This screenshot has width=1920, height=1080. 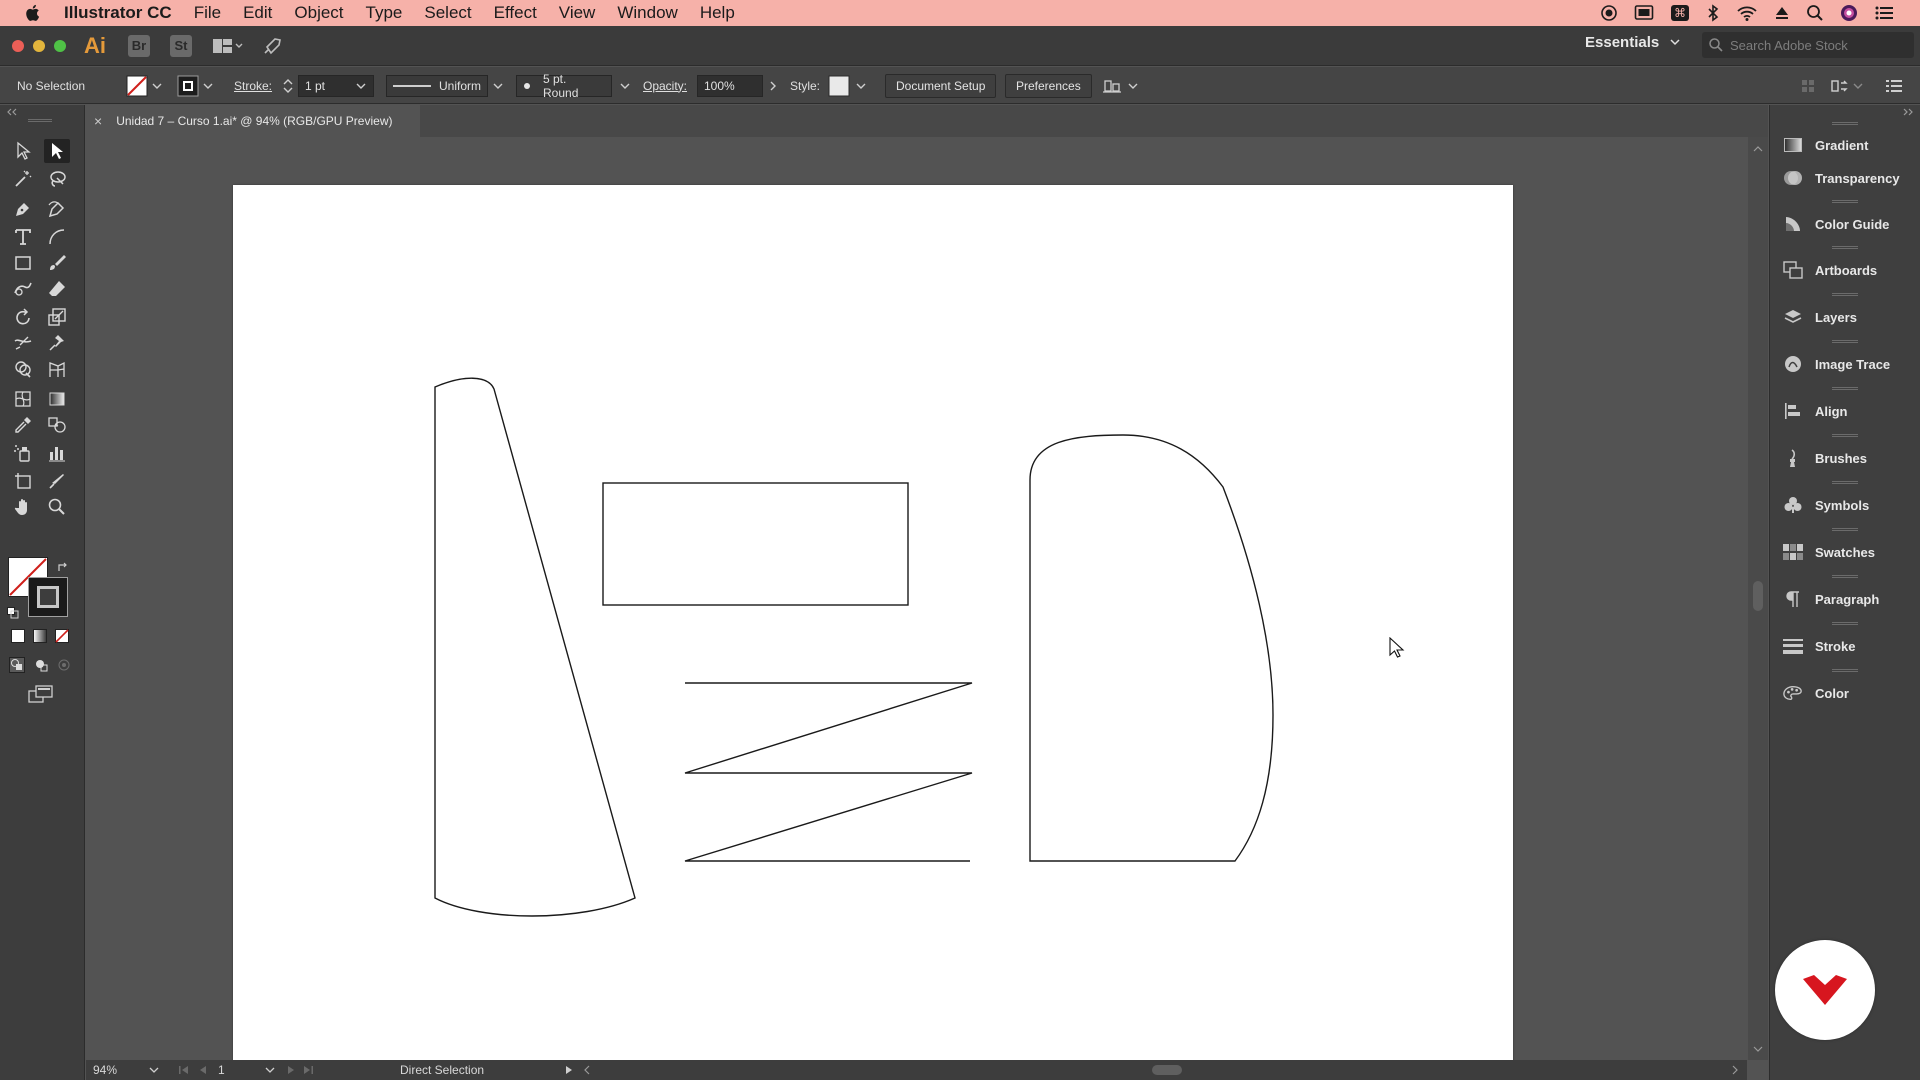 I want to click on tapered-shape-path, so click(x=535, y=647).